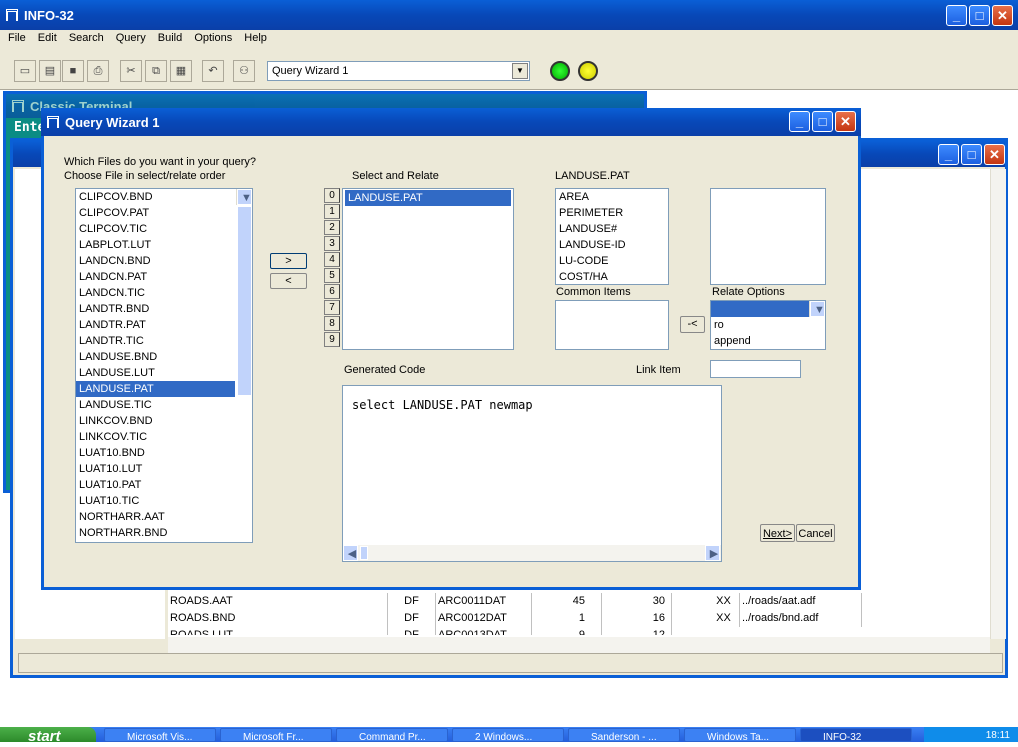 This screenshot has width=1018, height=747. What do you see at coordinates (612, 276) in the screenshot?
I see `list-item: COST/HA` at bounding box center [612, 276].